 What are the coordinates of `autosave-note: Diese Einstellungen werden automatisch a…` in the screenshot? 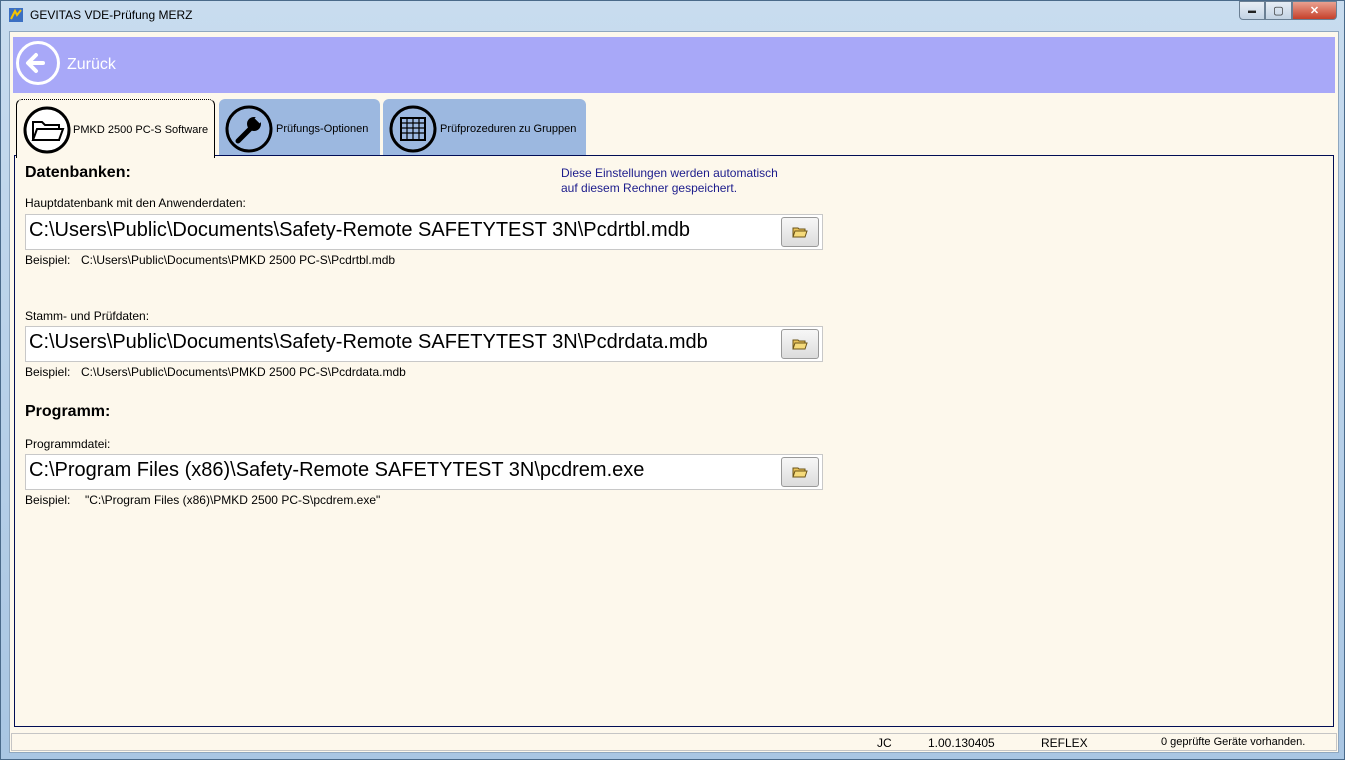 It's located at (669, 181).